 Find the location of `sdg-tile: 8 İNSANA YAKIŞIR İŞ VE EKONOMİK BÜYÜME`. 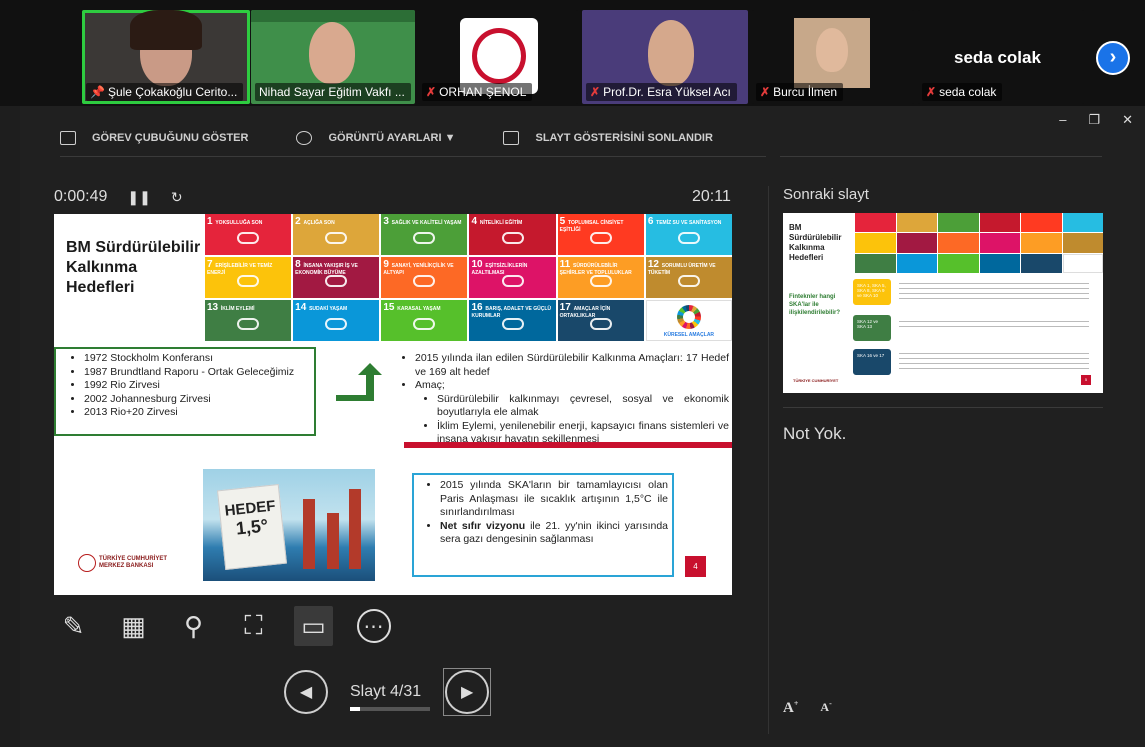

sdg-tile: 8 İNSANA YAKIŞIR İŞ VE EKONOMİK BÜYÜME is located at coordinates (336, 277).